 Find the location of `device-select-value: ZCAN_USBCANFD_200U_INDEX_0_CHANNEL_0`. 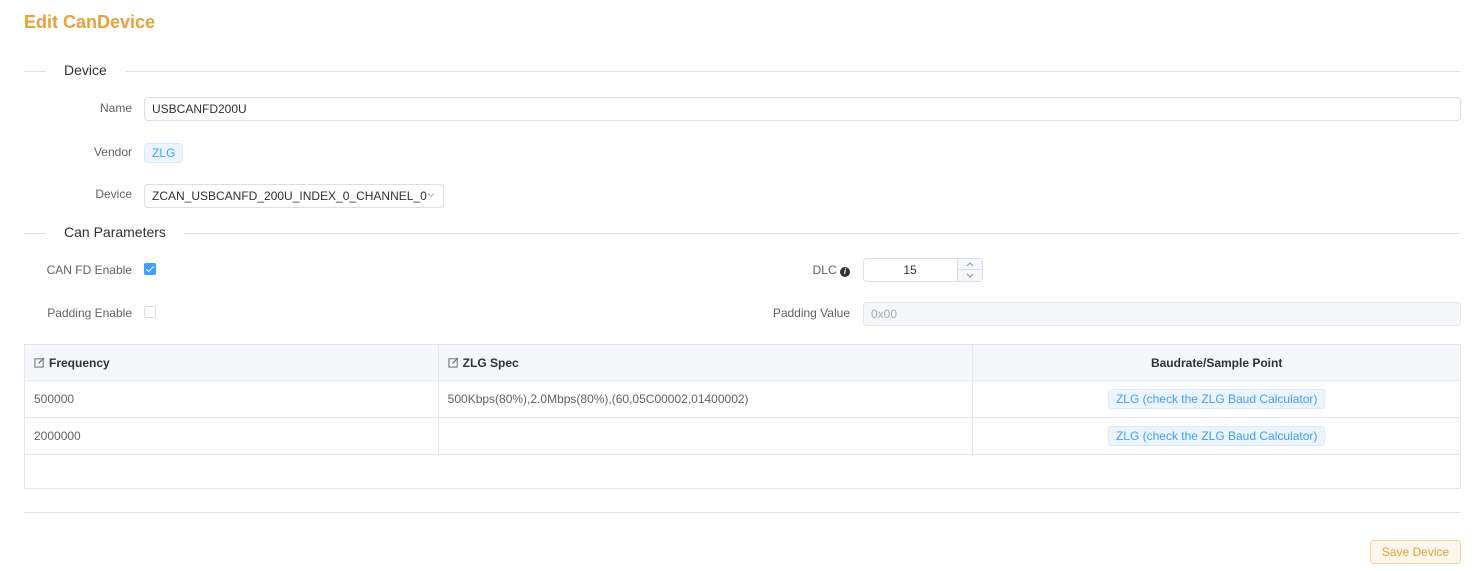

device-select-value: ZCAN_USBCANFD_200U_INDEX_0_CHANNEL_0 is located at coordinates (289, 196).